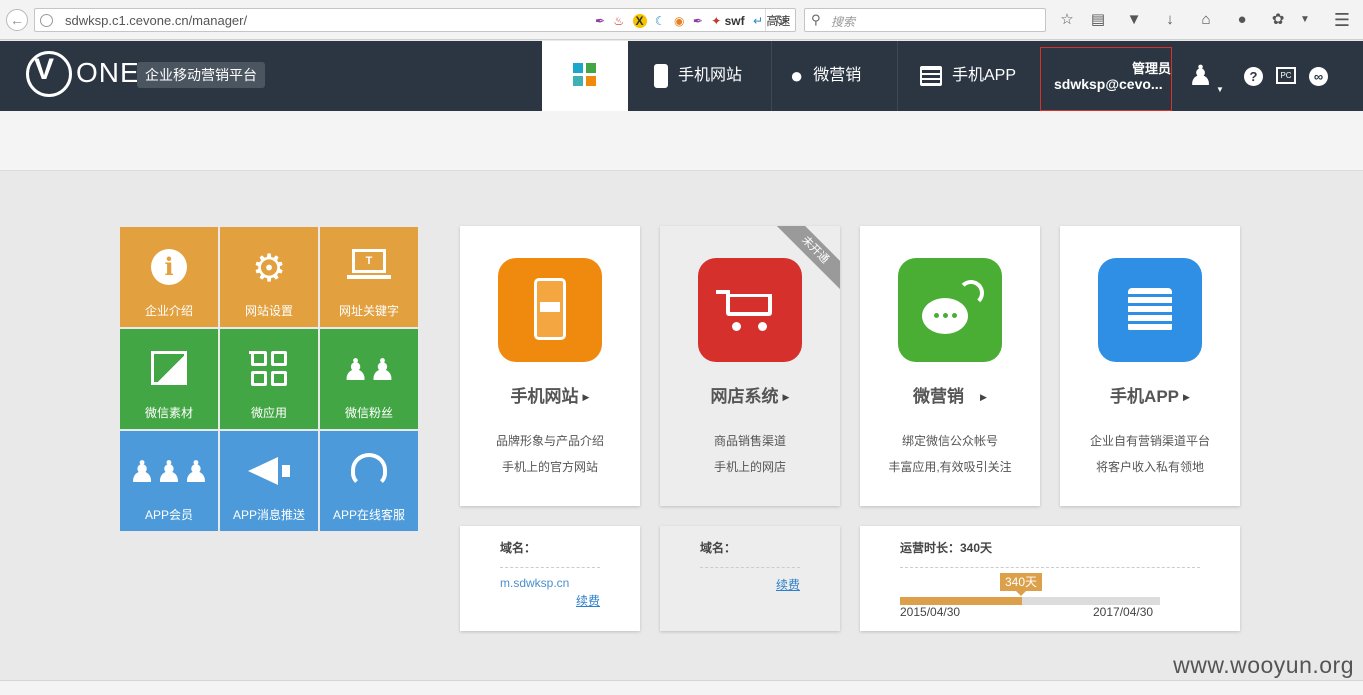 The height and width of the screenshot is (695, 1363). I want to click on card-title: 手机APP ▶, so click(1150, 394).